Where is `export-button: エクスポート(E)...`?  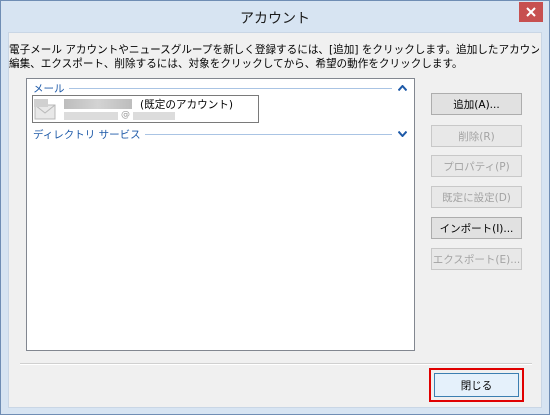
export-button: エクスポート(E)... is located at coordinates (476, 259).